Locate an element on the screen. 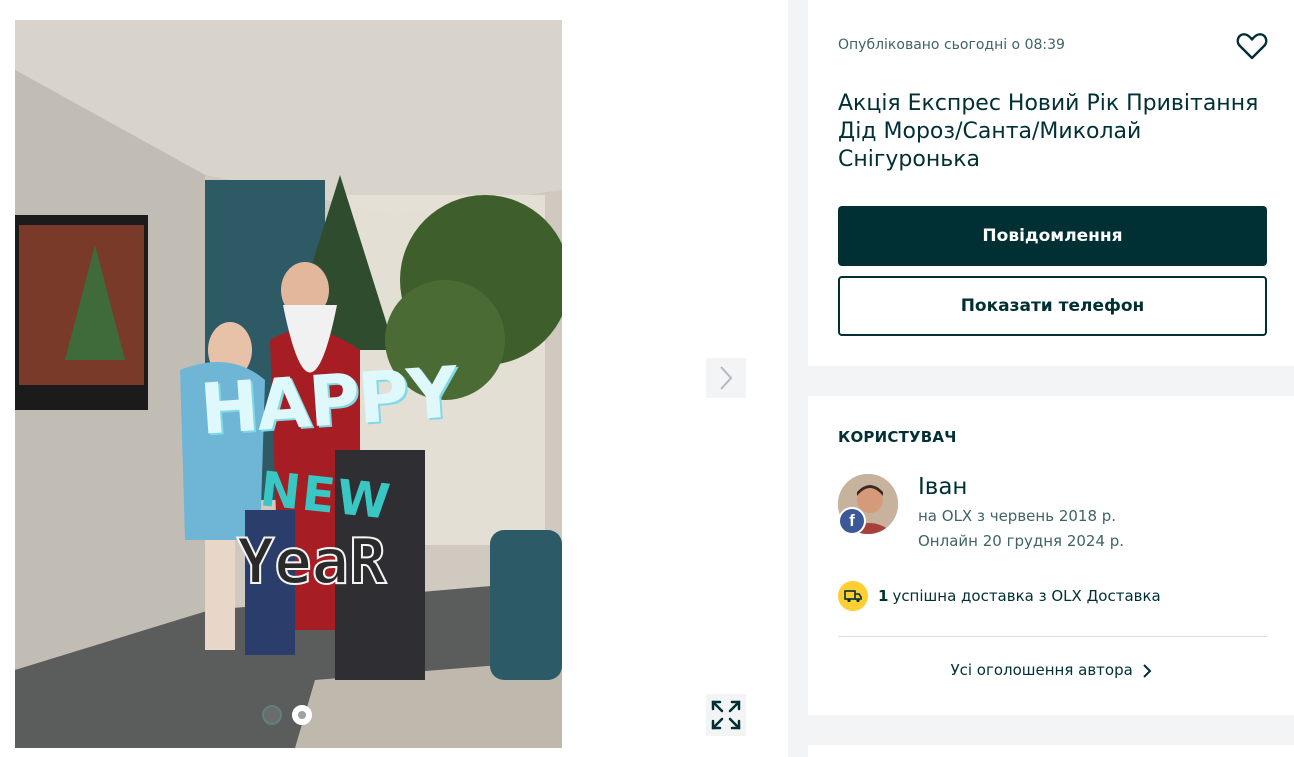  delivery-count: 1 is located at coordinates (883, 596).